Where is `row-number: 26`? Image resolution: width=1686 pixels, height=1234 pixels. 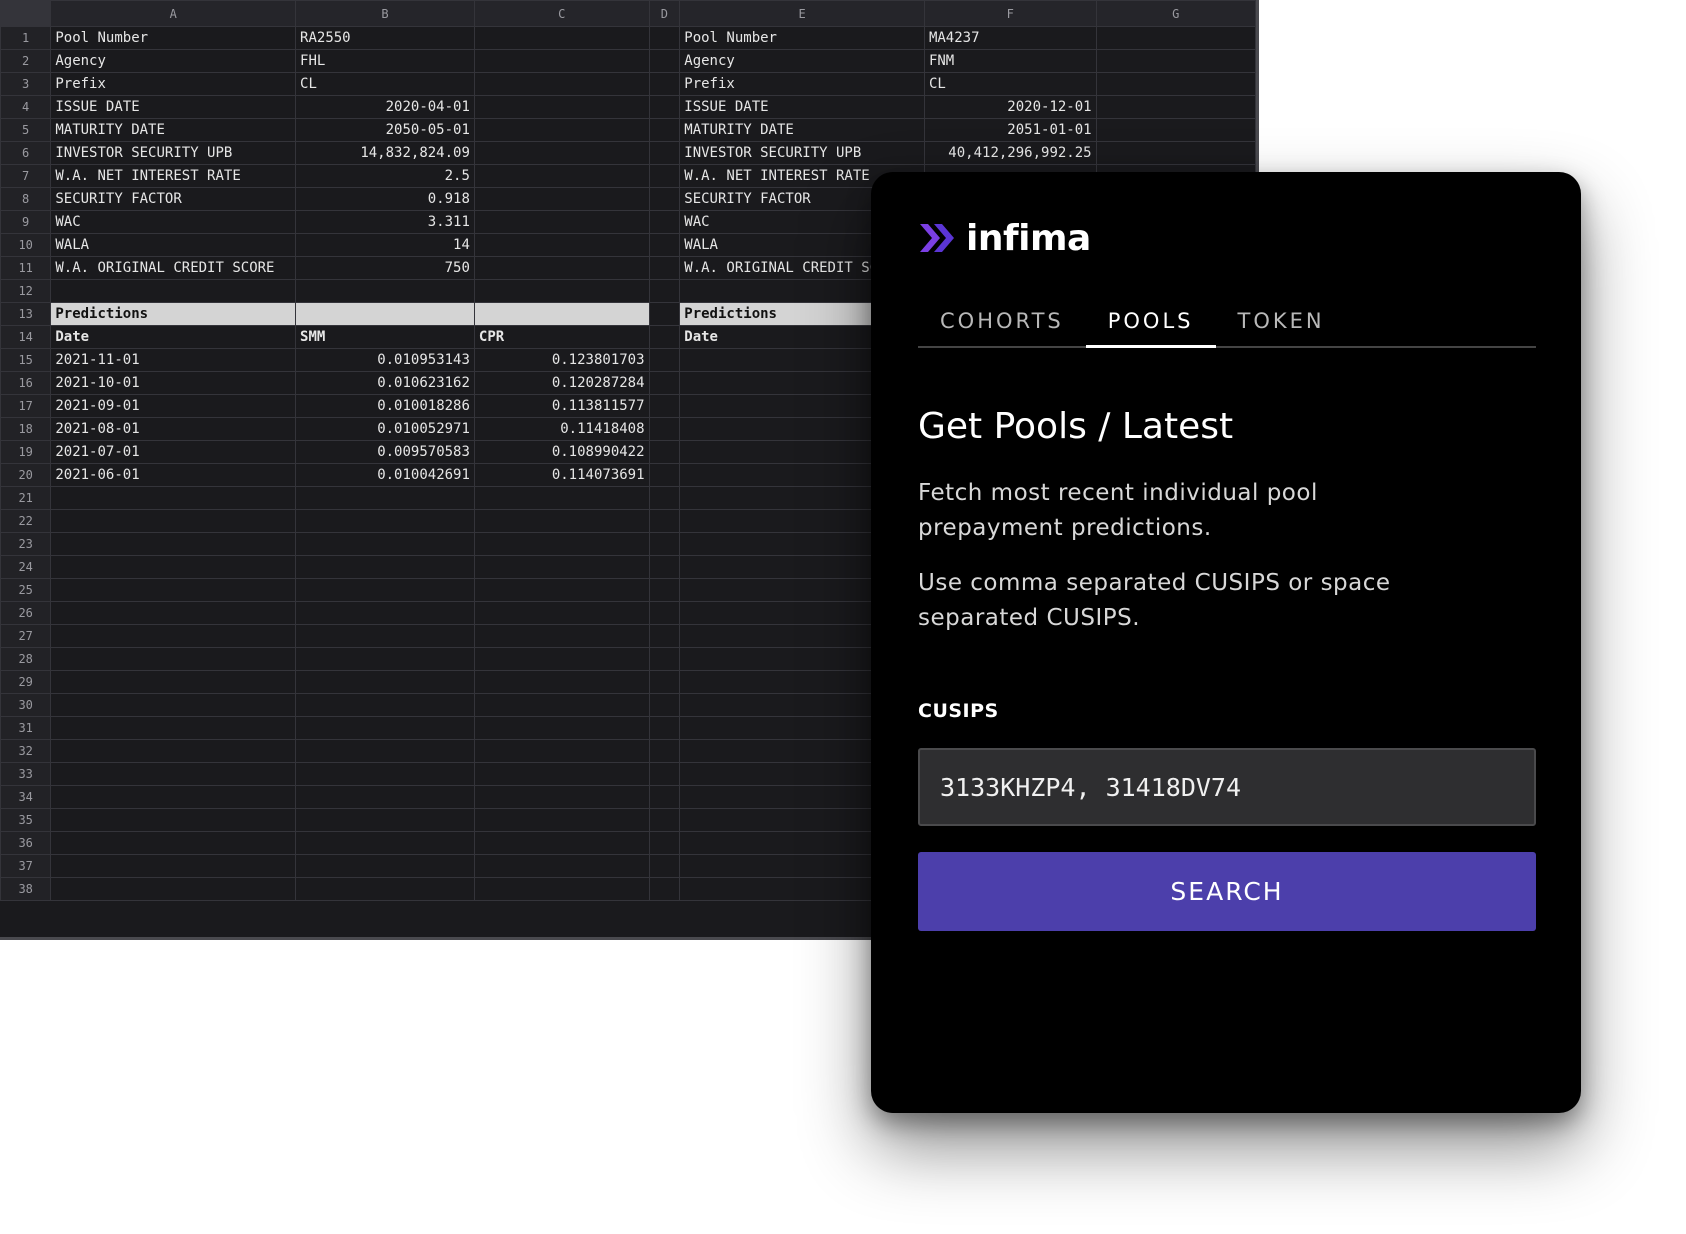
row-number: 26 is located at coordinates (26, 613).